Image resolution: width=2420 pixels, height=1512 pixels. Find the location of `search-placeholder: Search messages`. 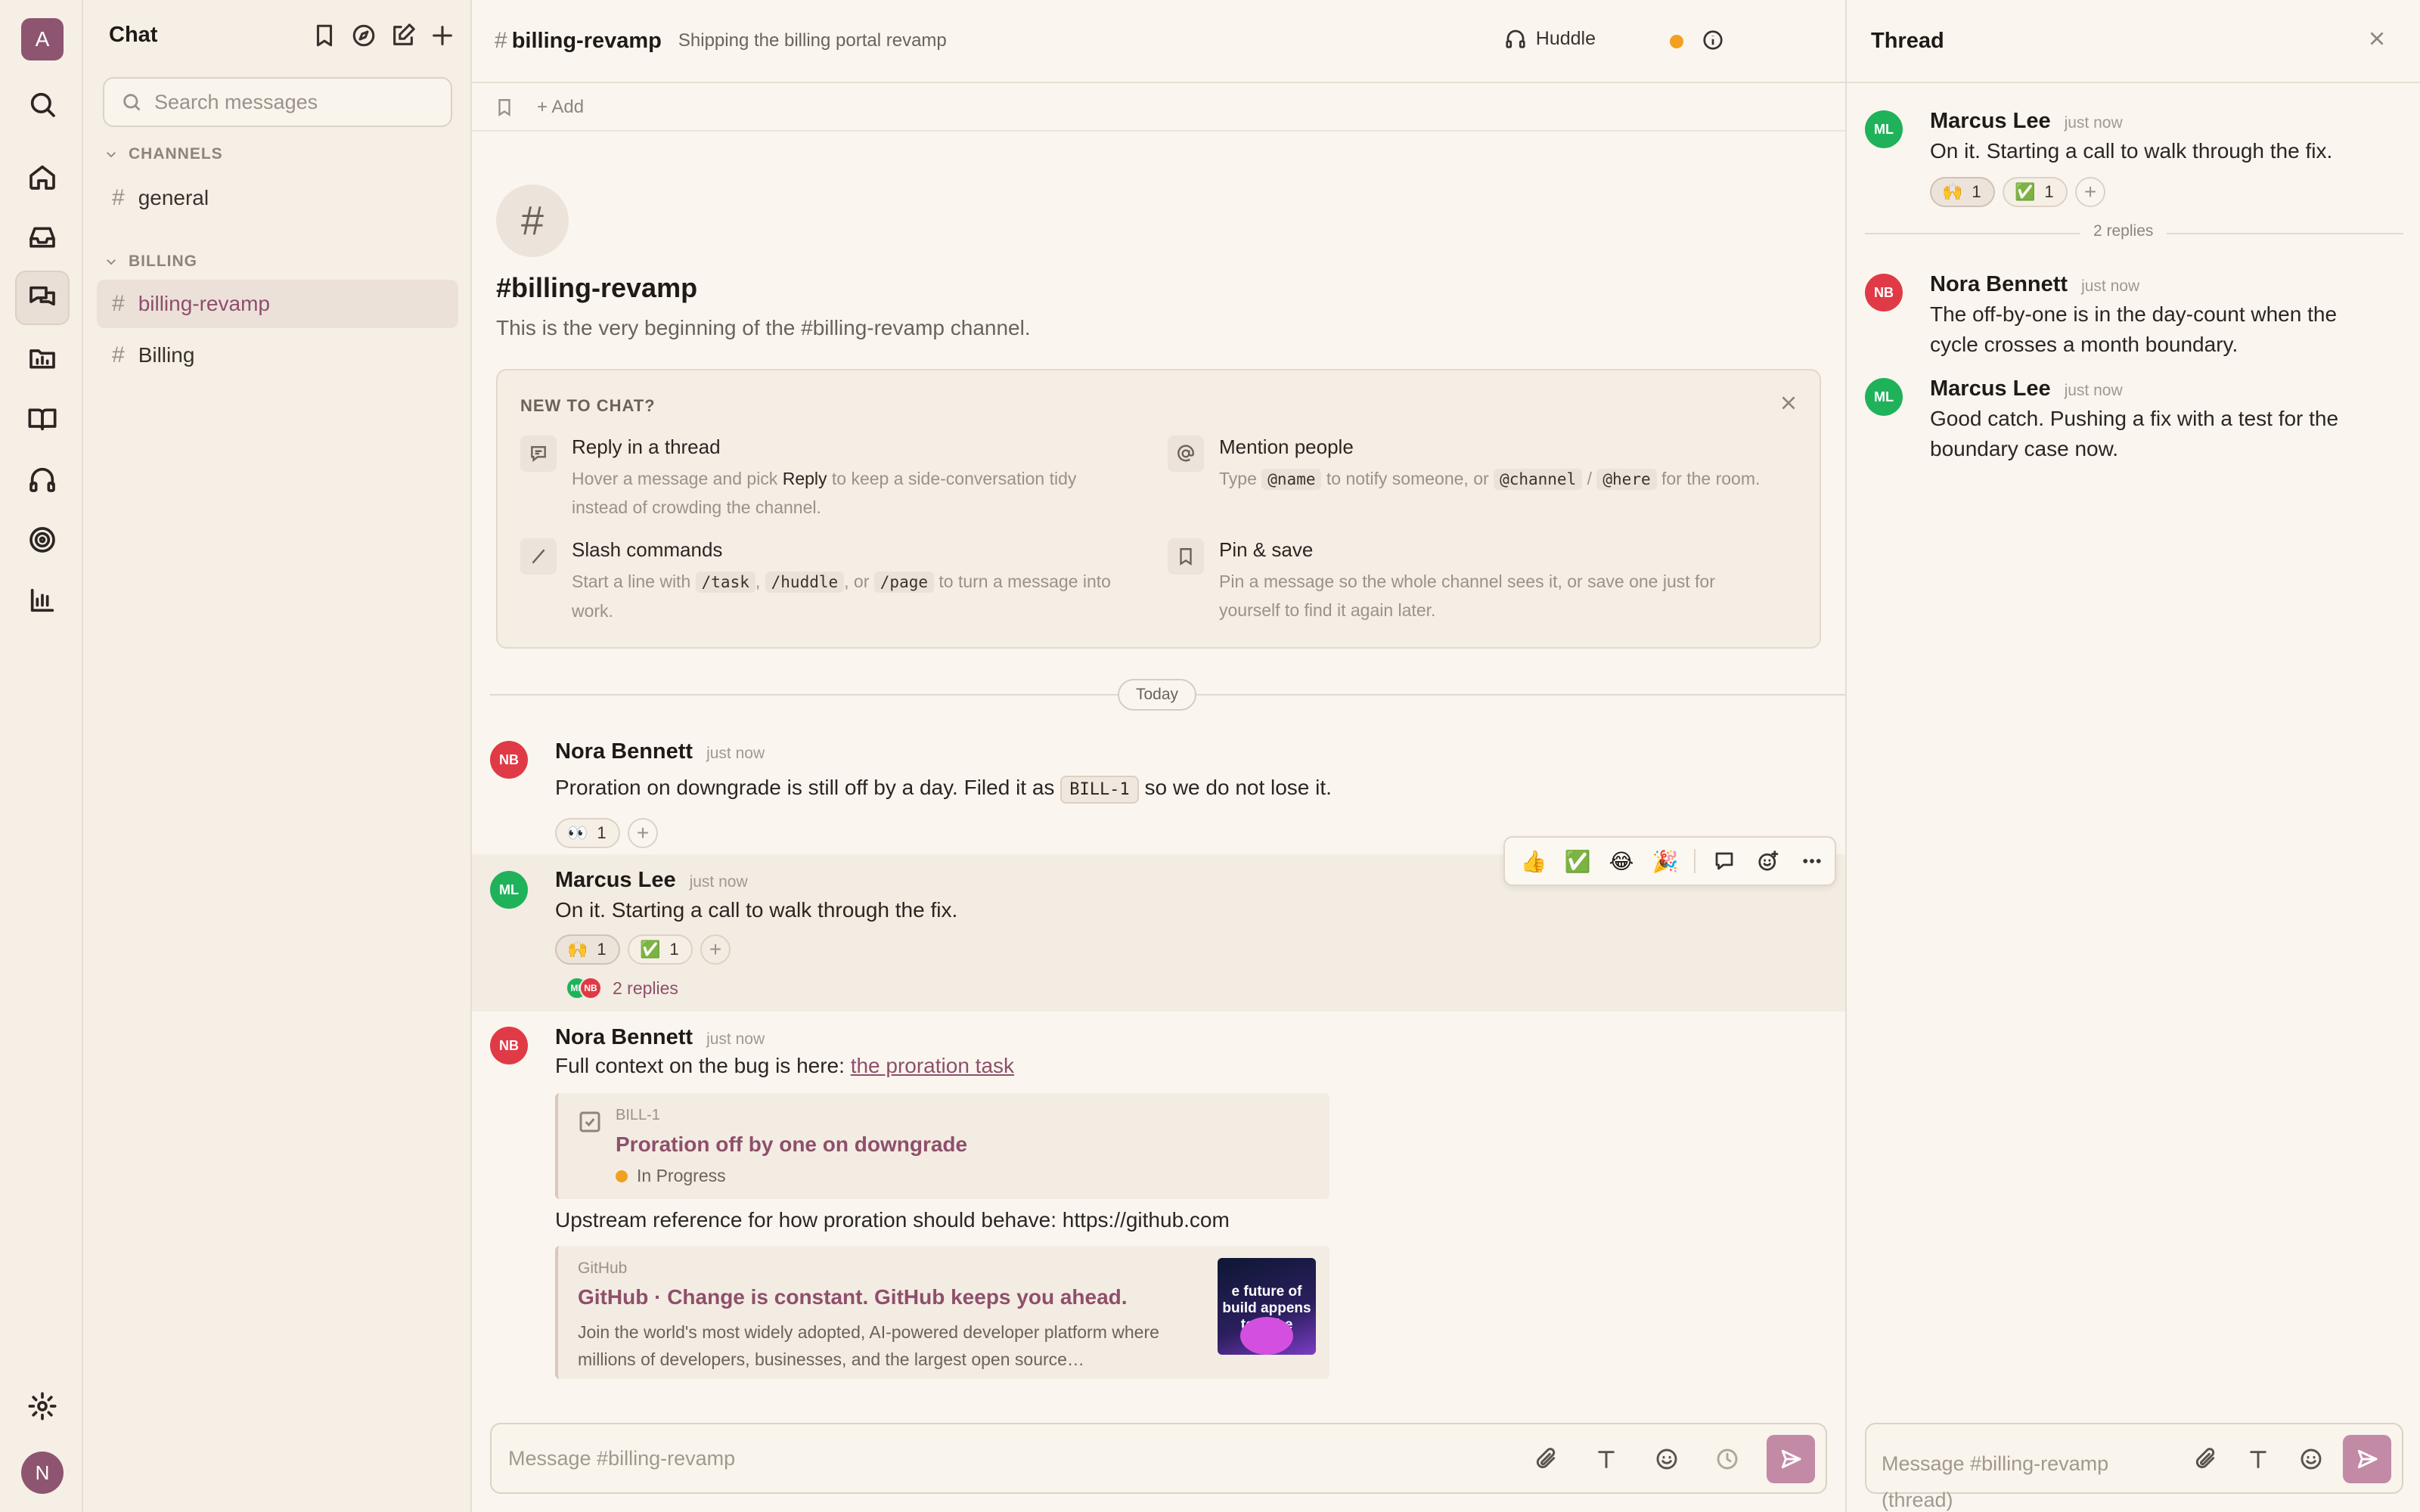

search-placeholder: Search messages is located at coordinates (236, 101).